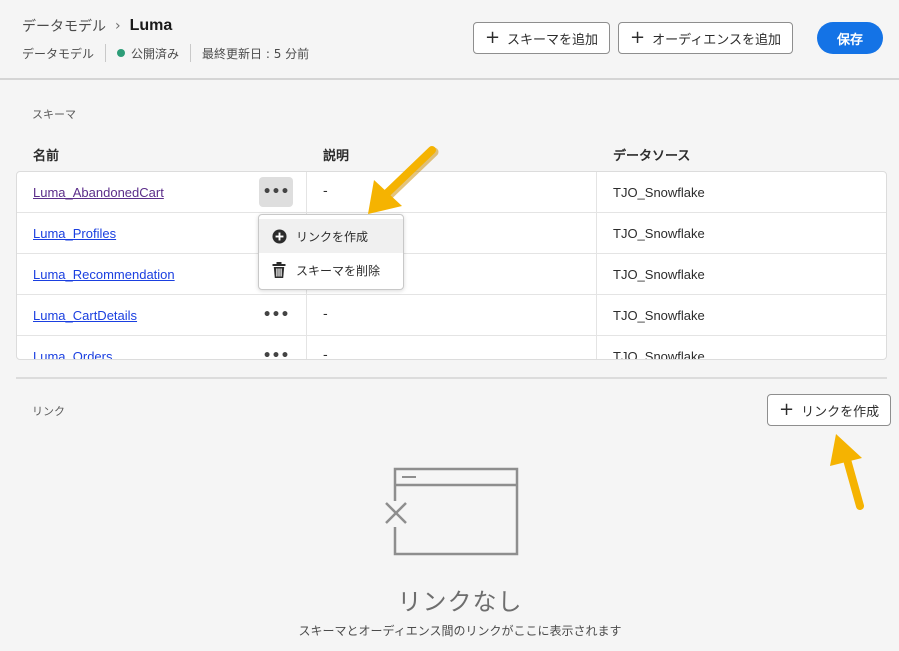 This screenshot has height=651, width=899. I want to click on add-audience-button: + オーディエンスを追加, so click(705, 38).